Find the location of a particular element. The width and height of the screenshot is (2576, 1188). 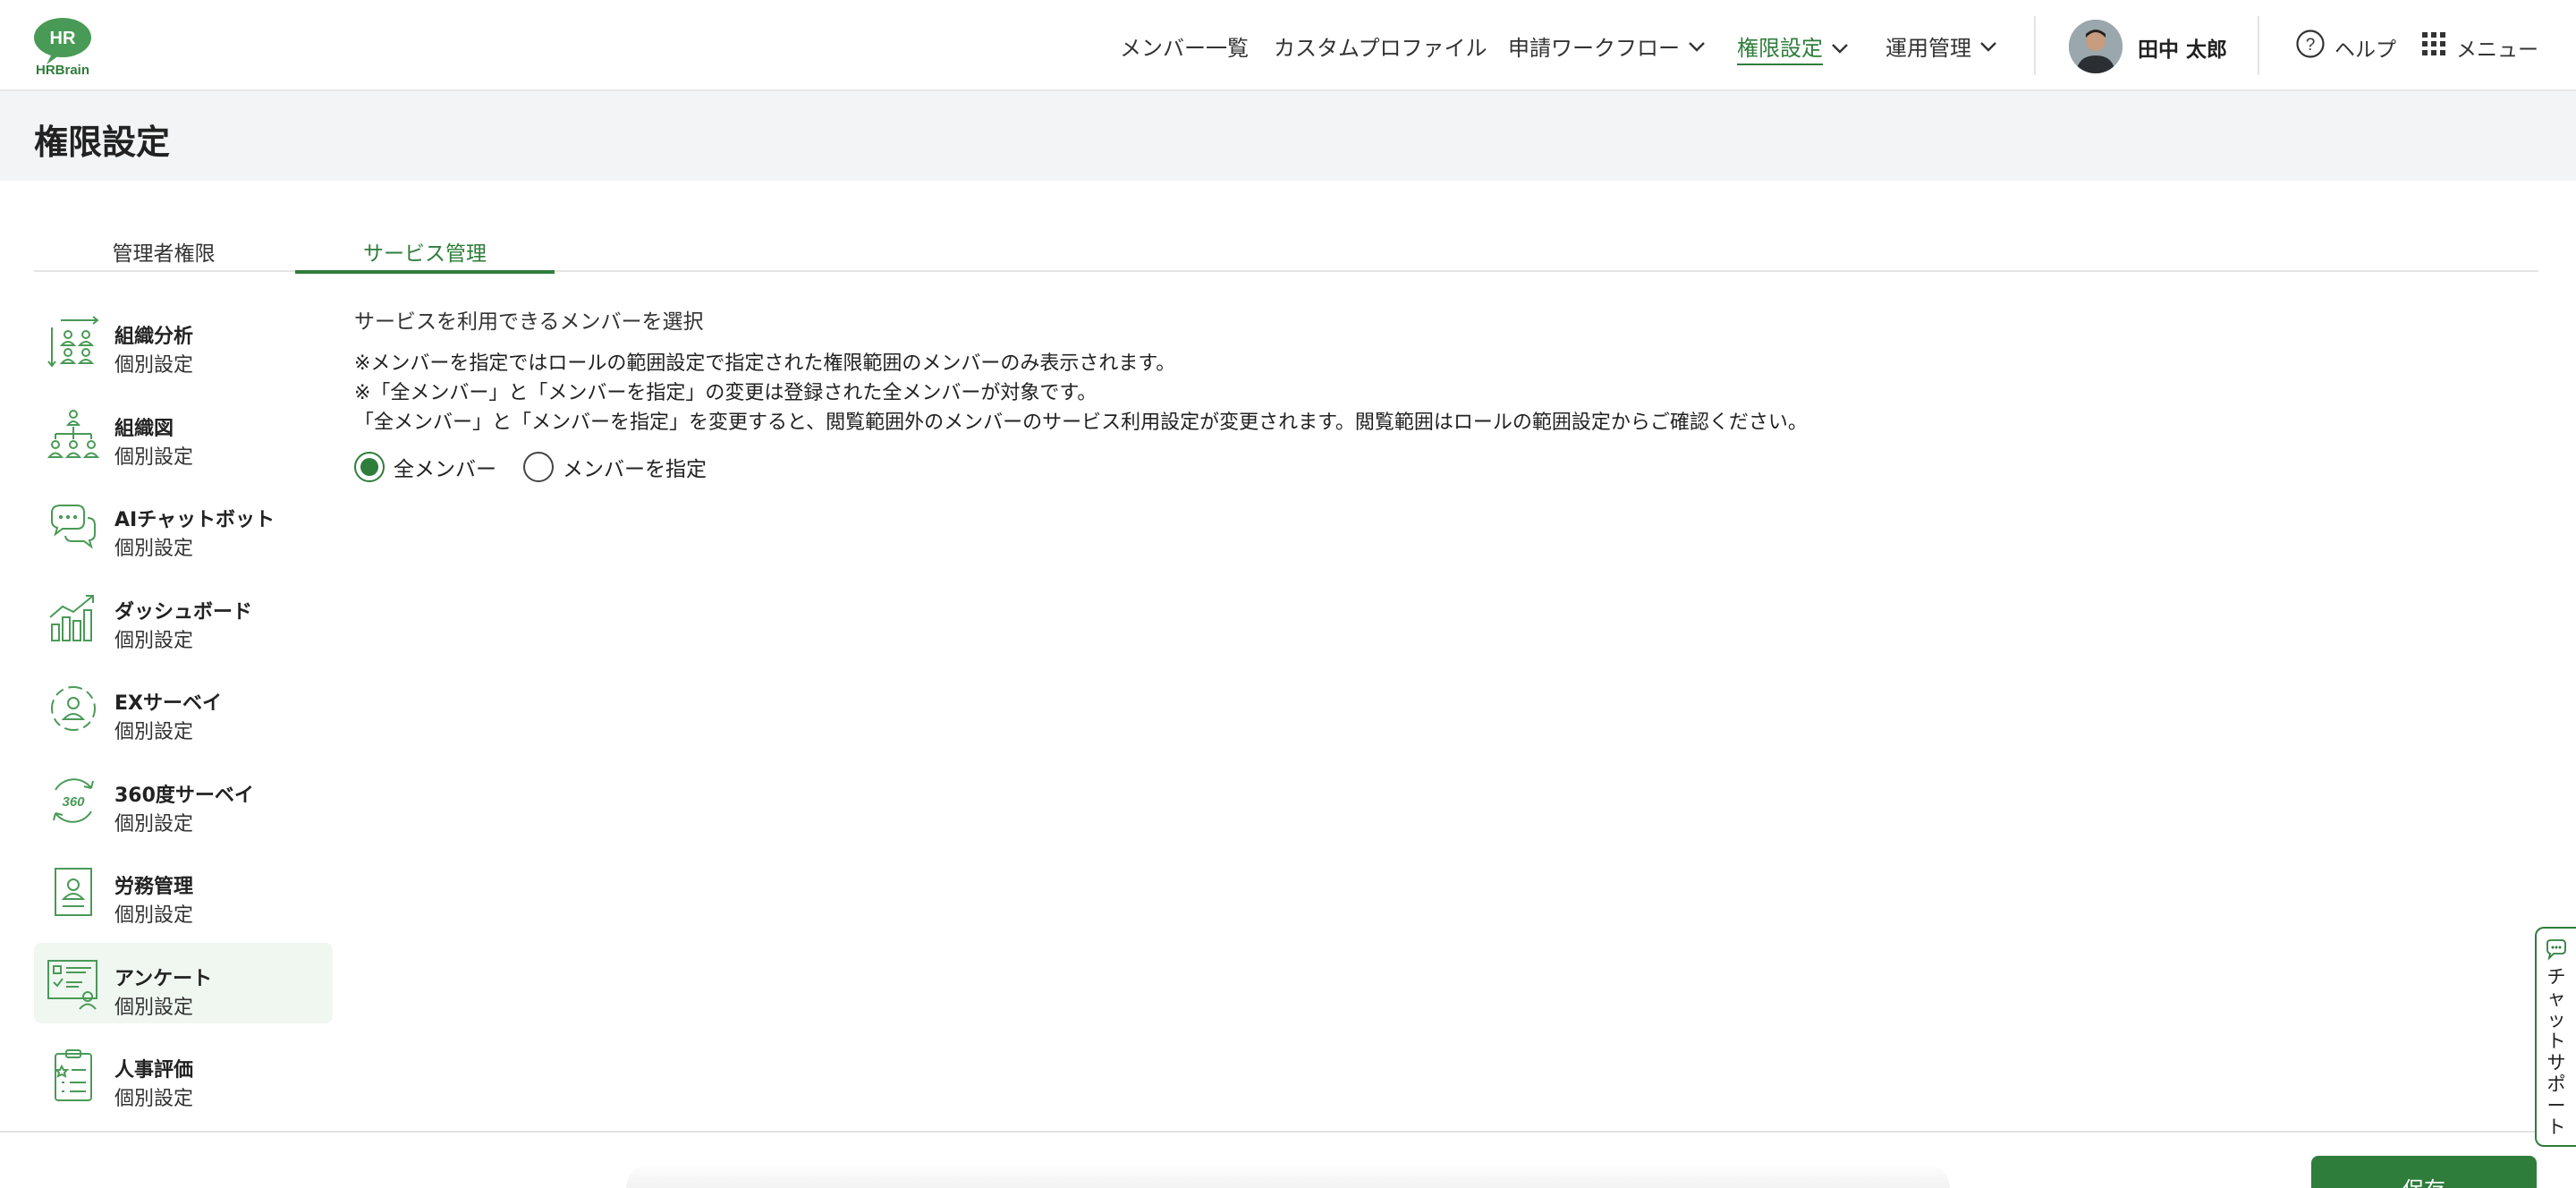

tab-bar: 管理者権限 サービス管理 is located at coordinates (1286, 252).